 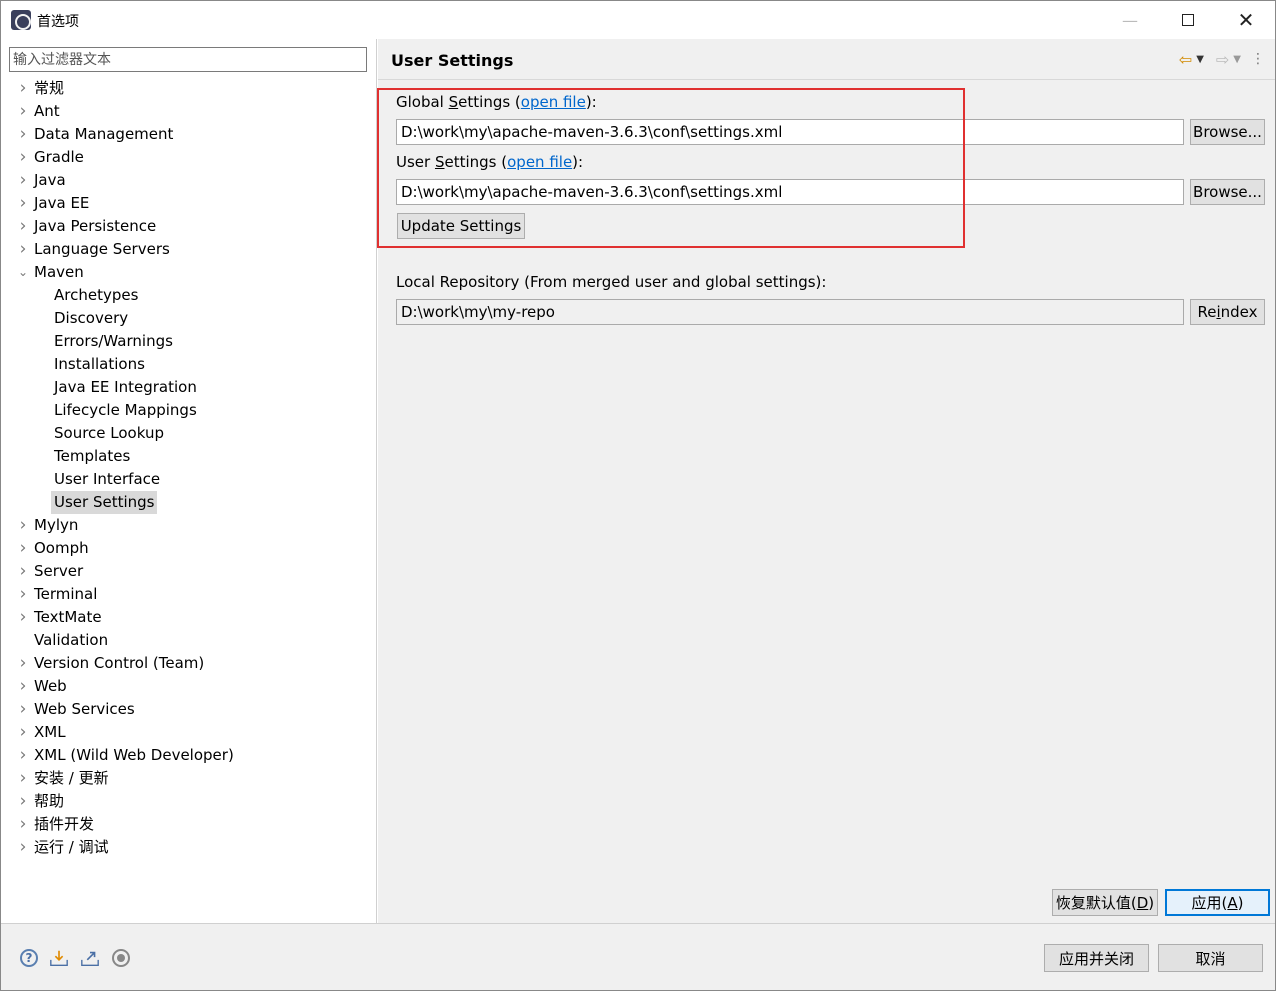 I want to click on page-title: User Settings, so click(x=452, y=60).